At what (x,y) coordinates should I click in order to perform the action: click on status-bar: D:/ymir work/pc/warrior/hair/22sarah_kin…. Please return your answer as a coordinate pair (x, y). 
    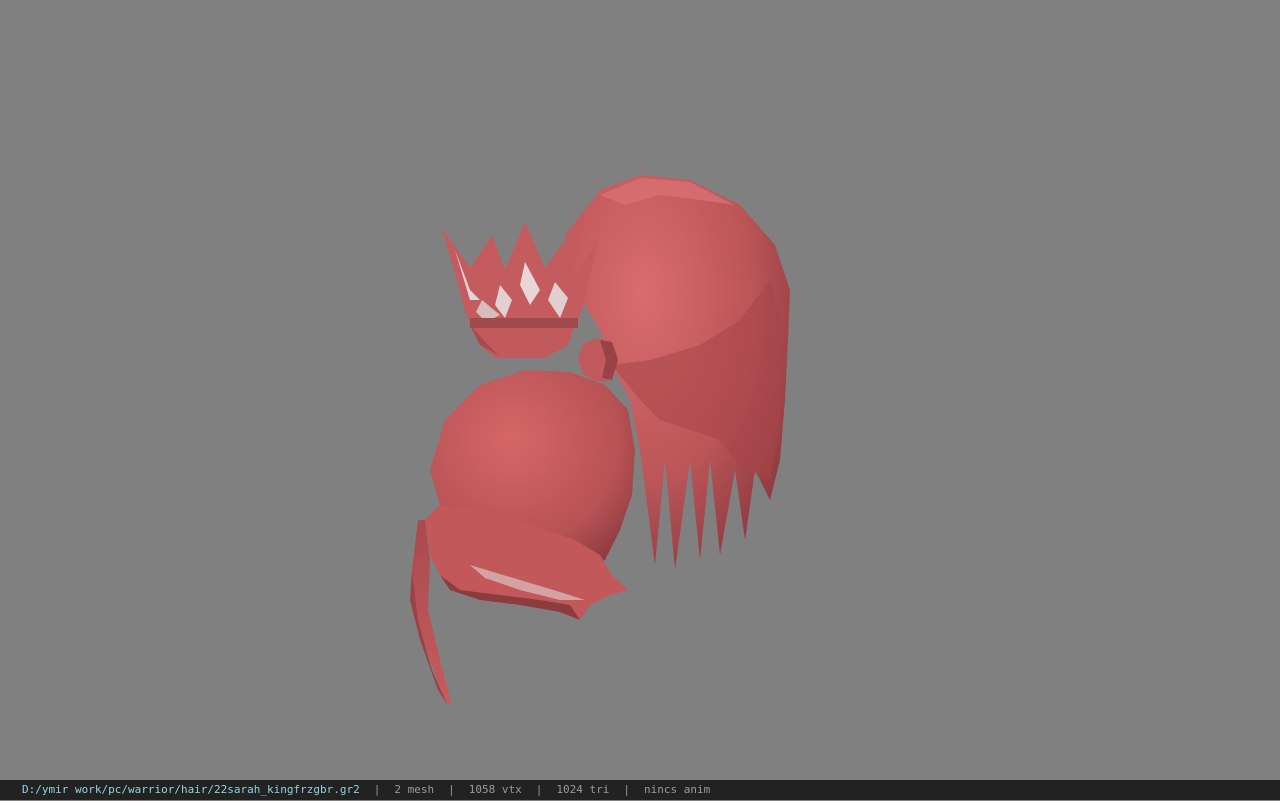
    Looking at the image, I should click on (640, 790).